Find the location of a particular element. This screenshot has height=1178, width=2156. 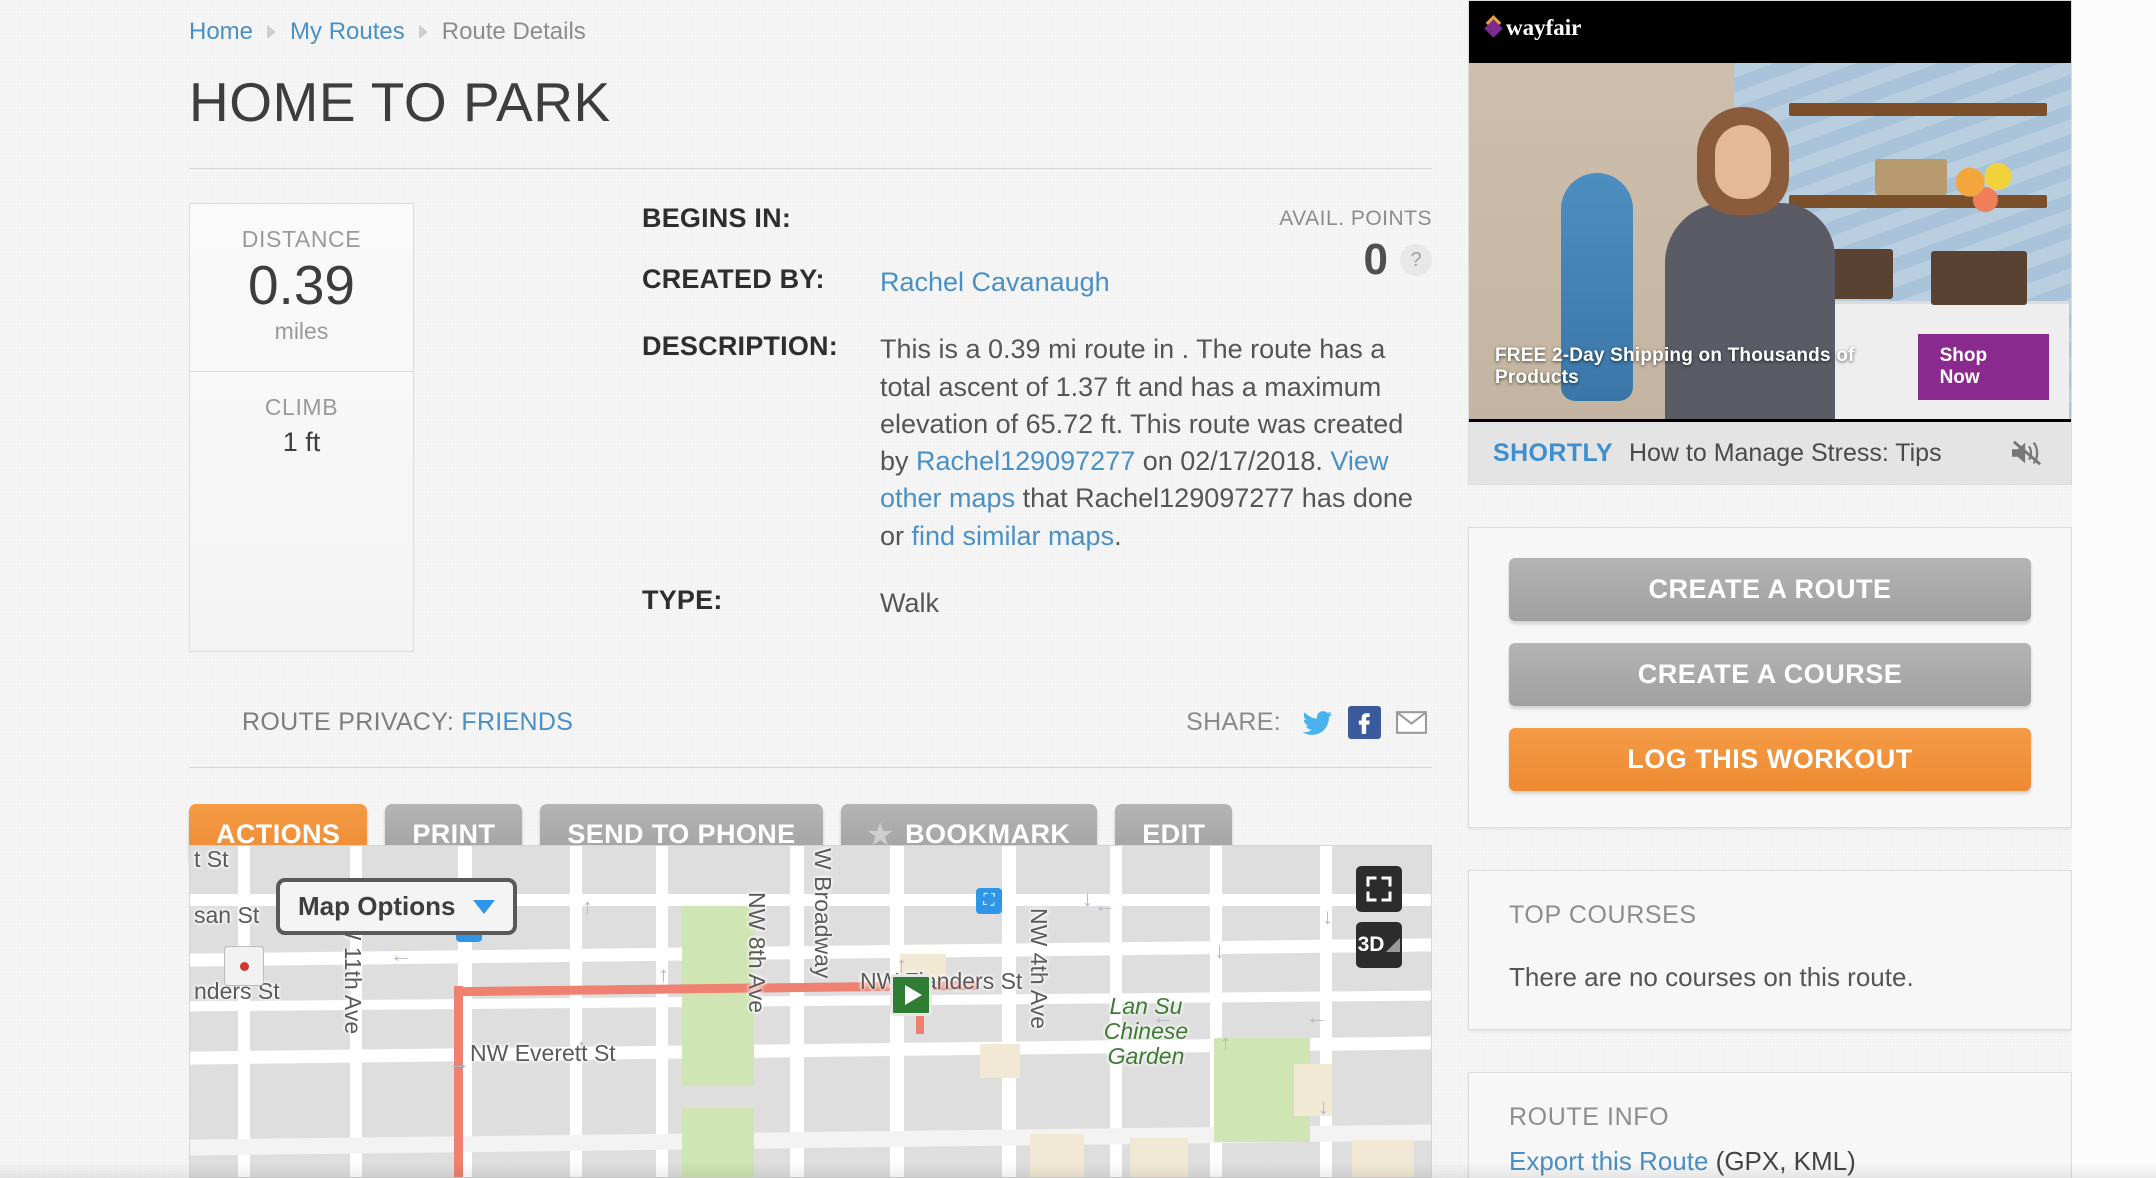

actions-divider is located at coordinates (810, 767).